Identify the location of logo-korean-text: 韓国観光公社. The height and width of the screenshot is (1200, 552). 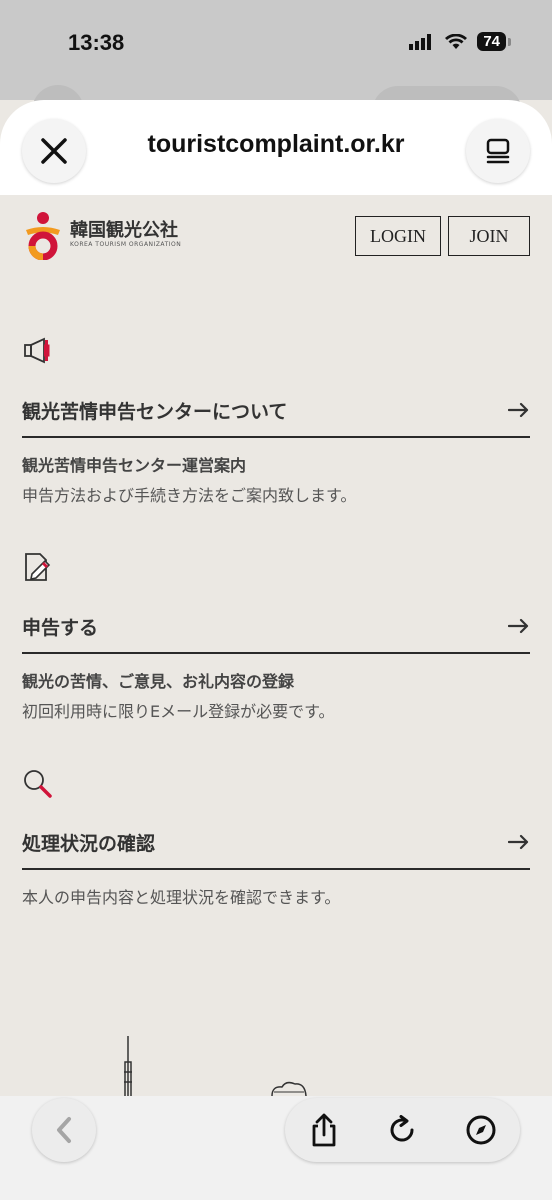
(124, 230).